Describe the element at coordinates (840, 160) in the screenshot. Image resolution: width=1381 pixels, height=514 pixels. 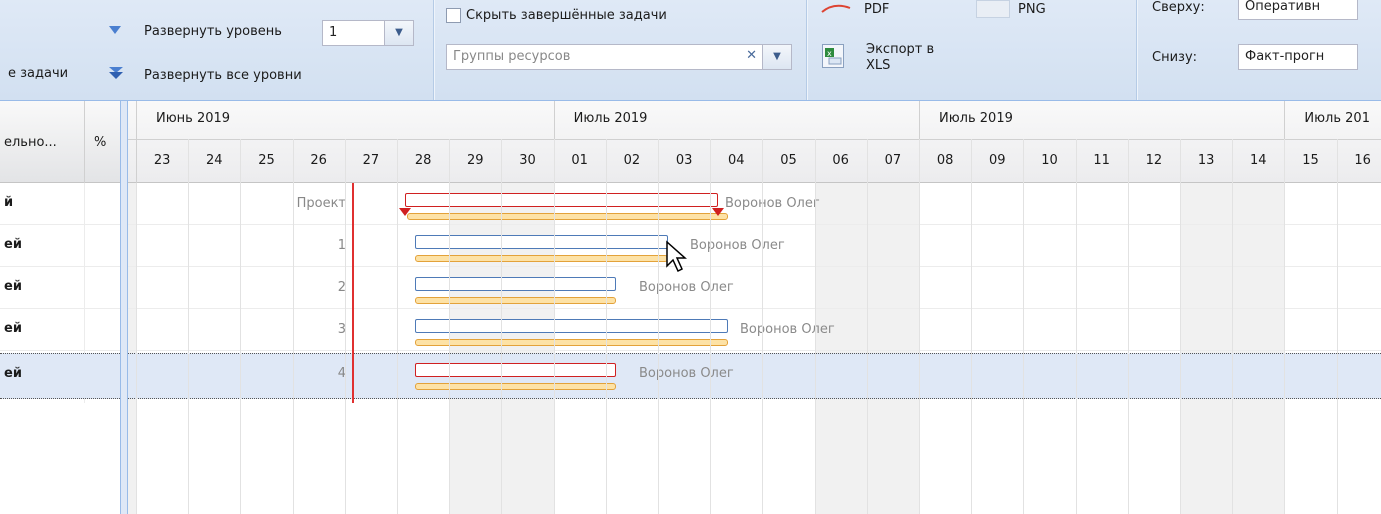
I see `day-header: 06` at that location.